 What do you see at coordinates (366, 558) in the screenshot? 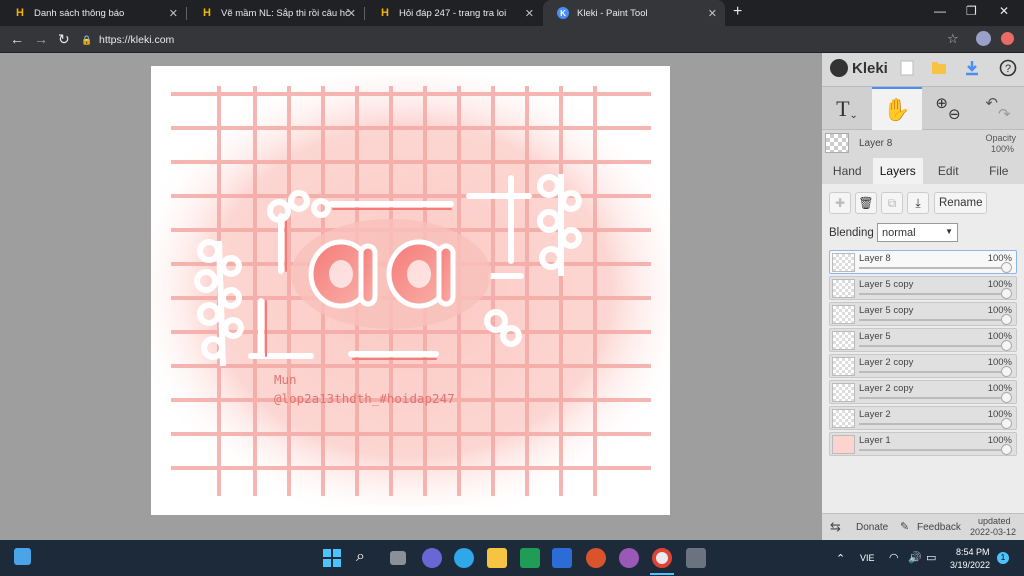
I see `search-icon: ⌕` at bounding box center [366, 558].